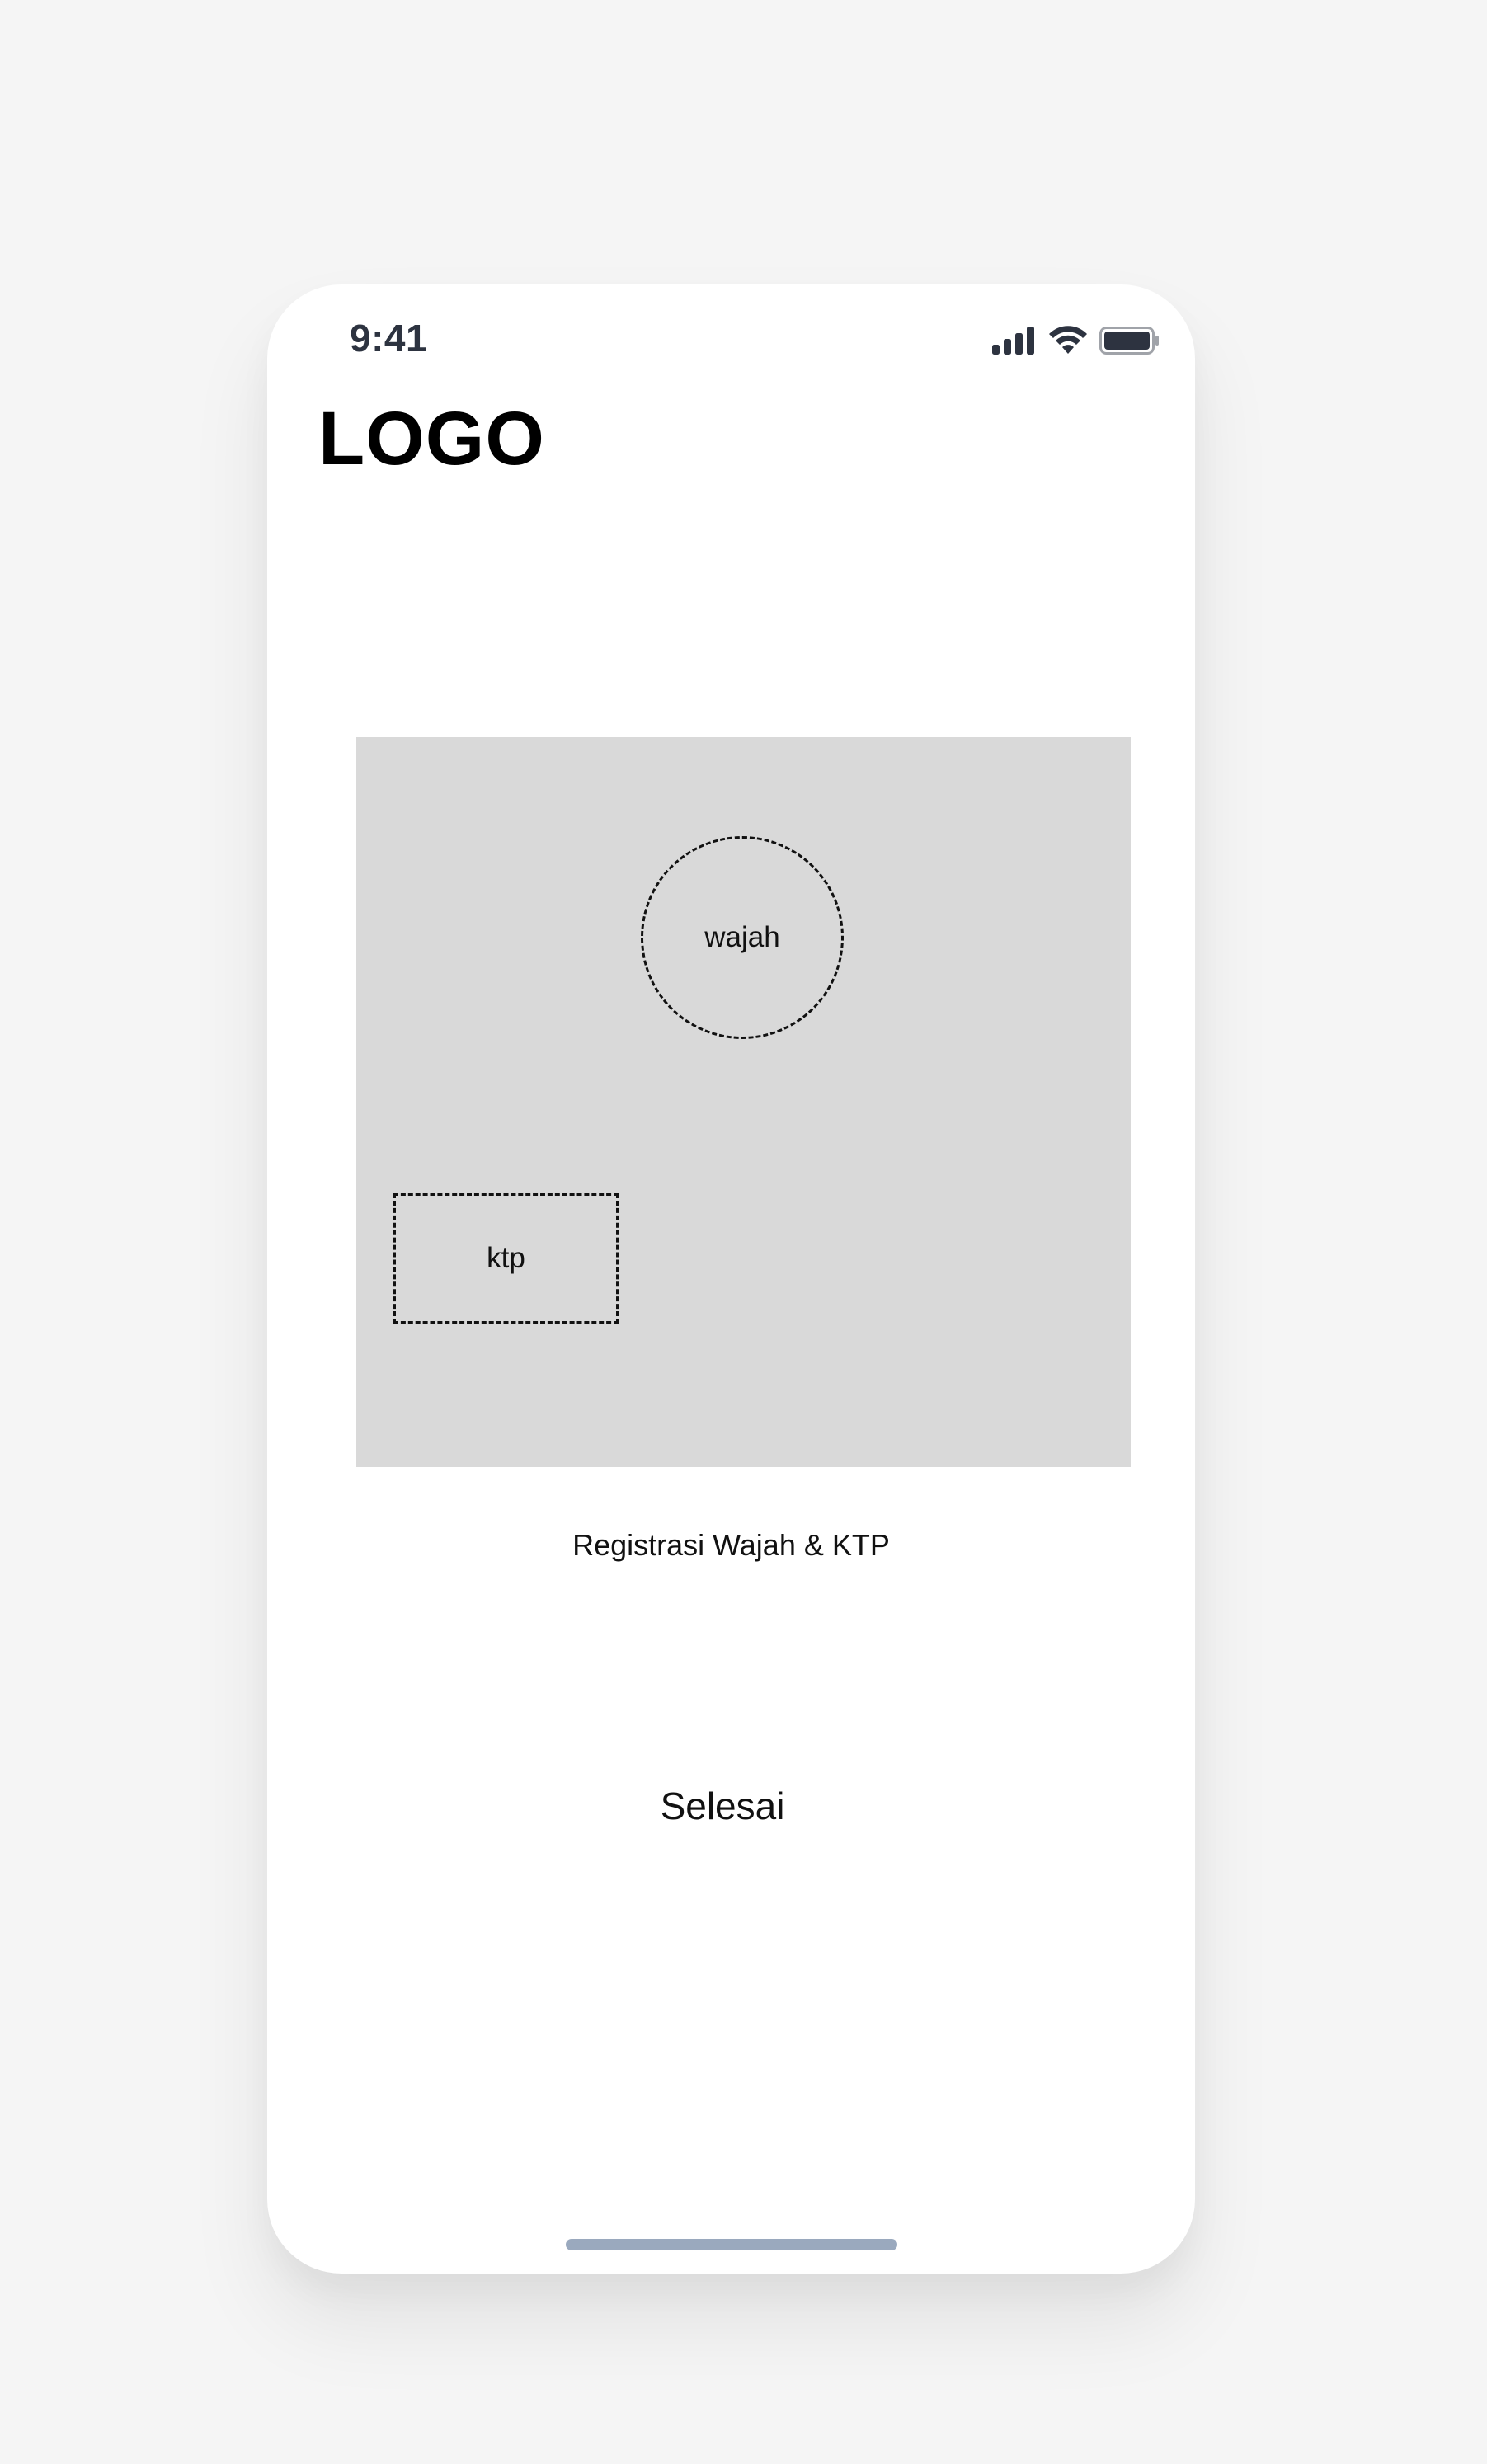 Image resolution: width=1487 pixels, height=2464 pixels. What do you see at coordinates (731, 2244) in the screenshot?
I see `home-indicator` at bounding box center [731, 2244].